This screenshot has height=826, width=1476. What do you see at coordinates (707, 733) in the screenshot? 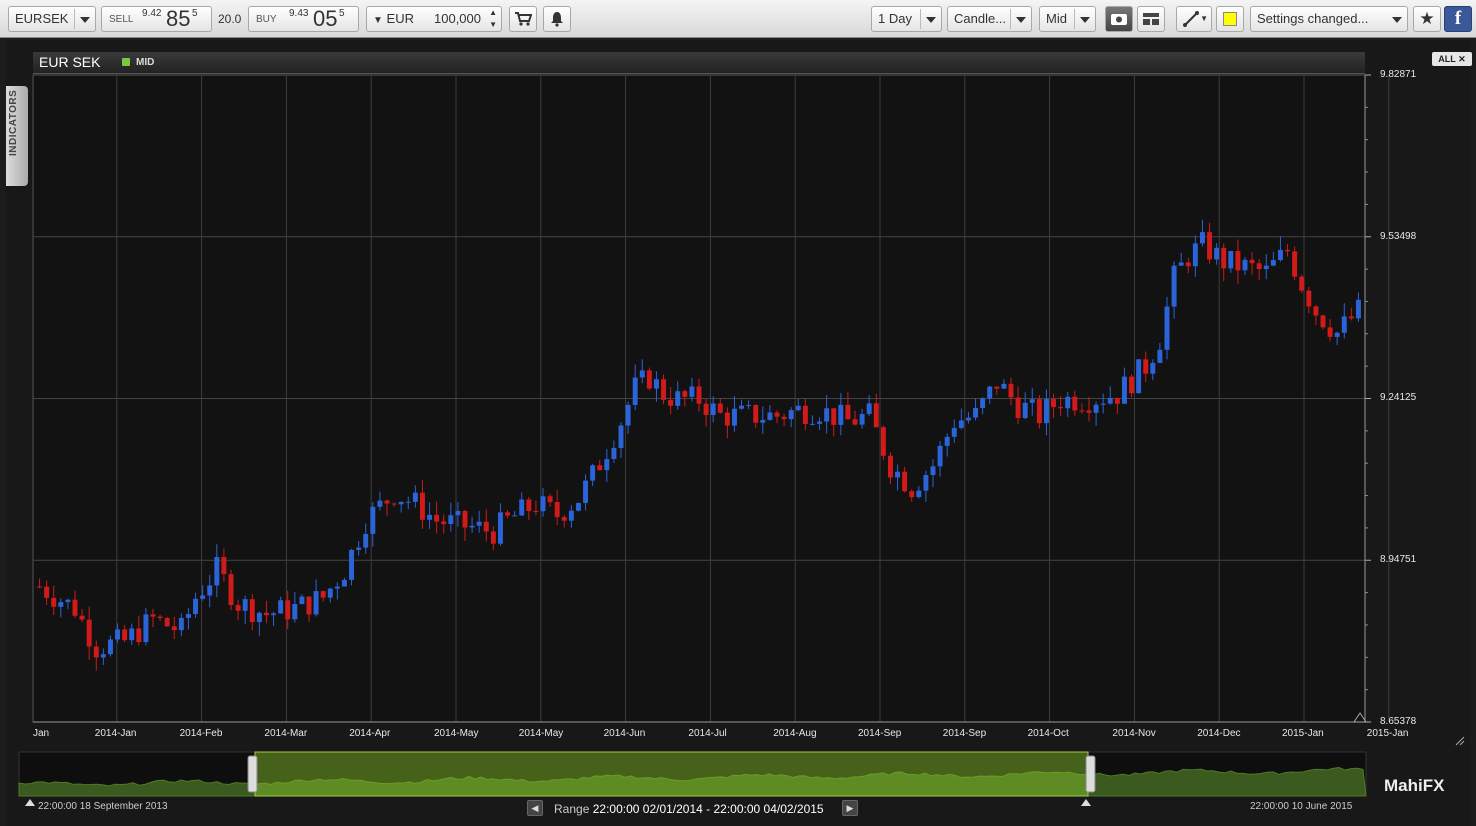
I see `x-tick-label: 2014-Jul` at bounding box center [707, 733].